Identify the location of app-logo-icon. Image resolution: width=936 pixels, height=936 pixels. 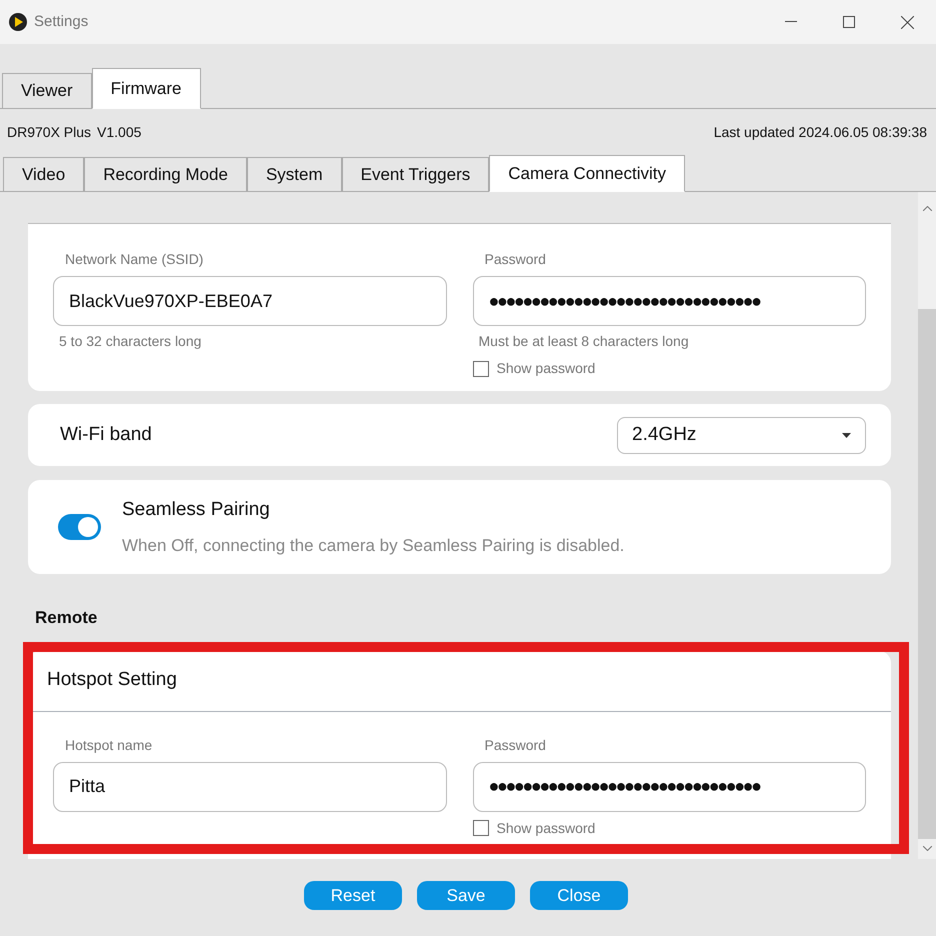
(18, 22).